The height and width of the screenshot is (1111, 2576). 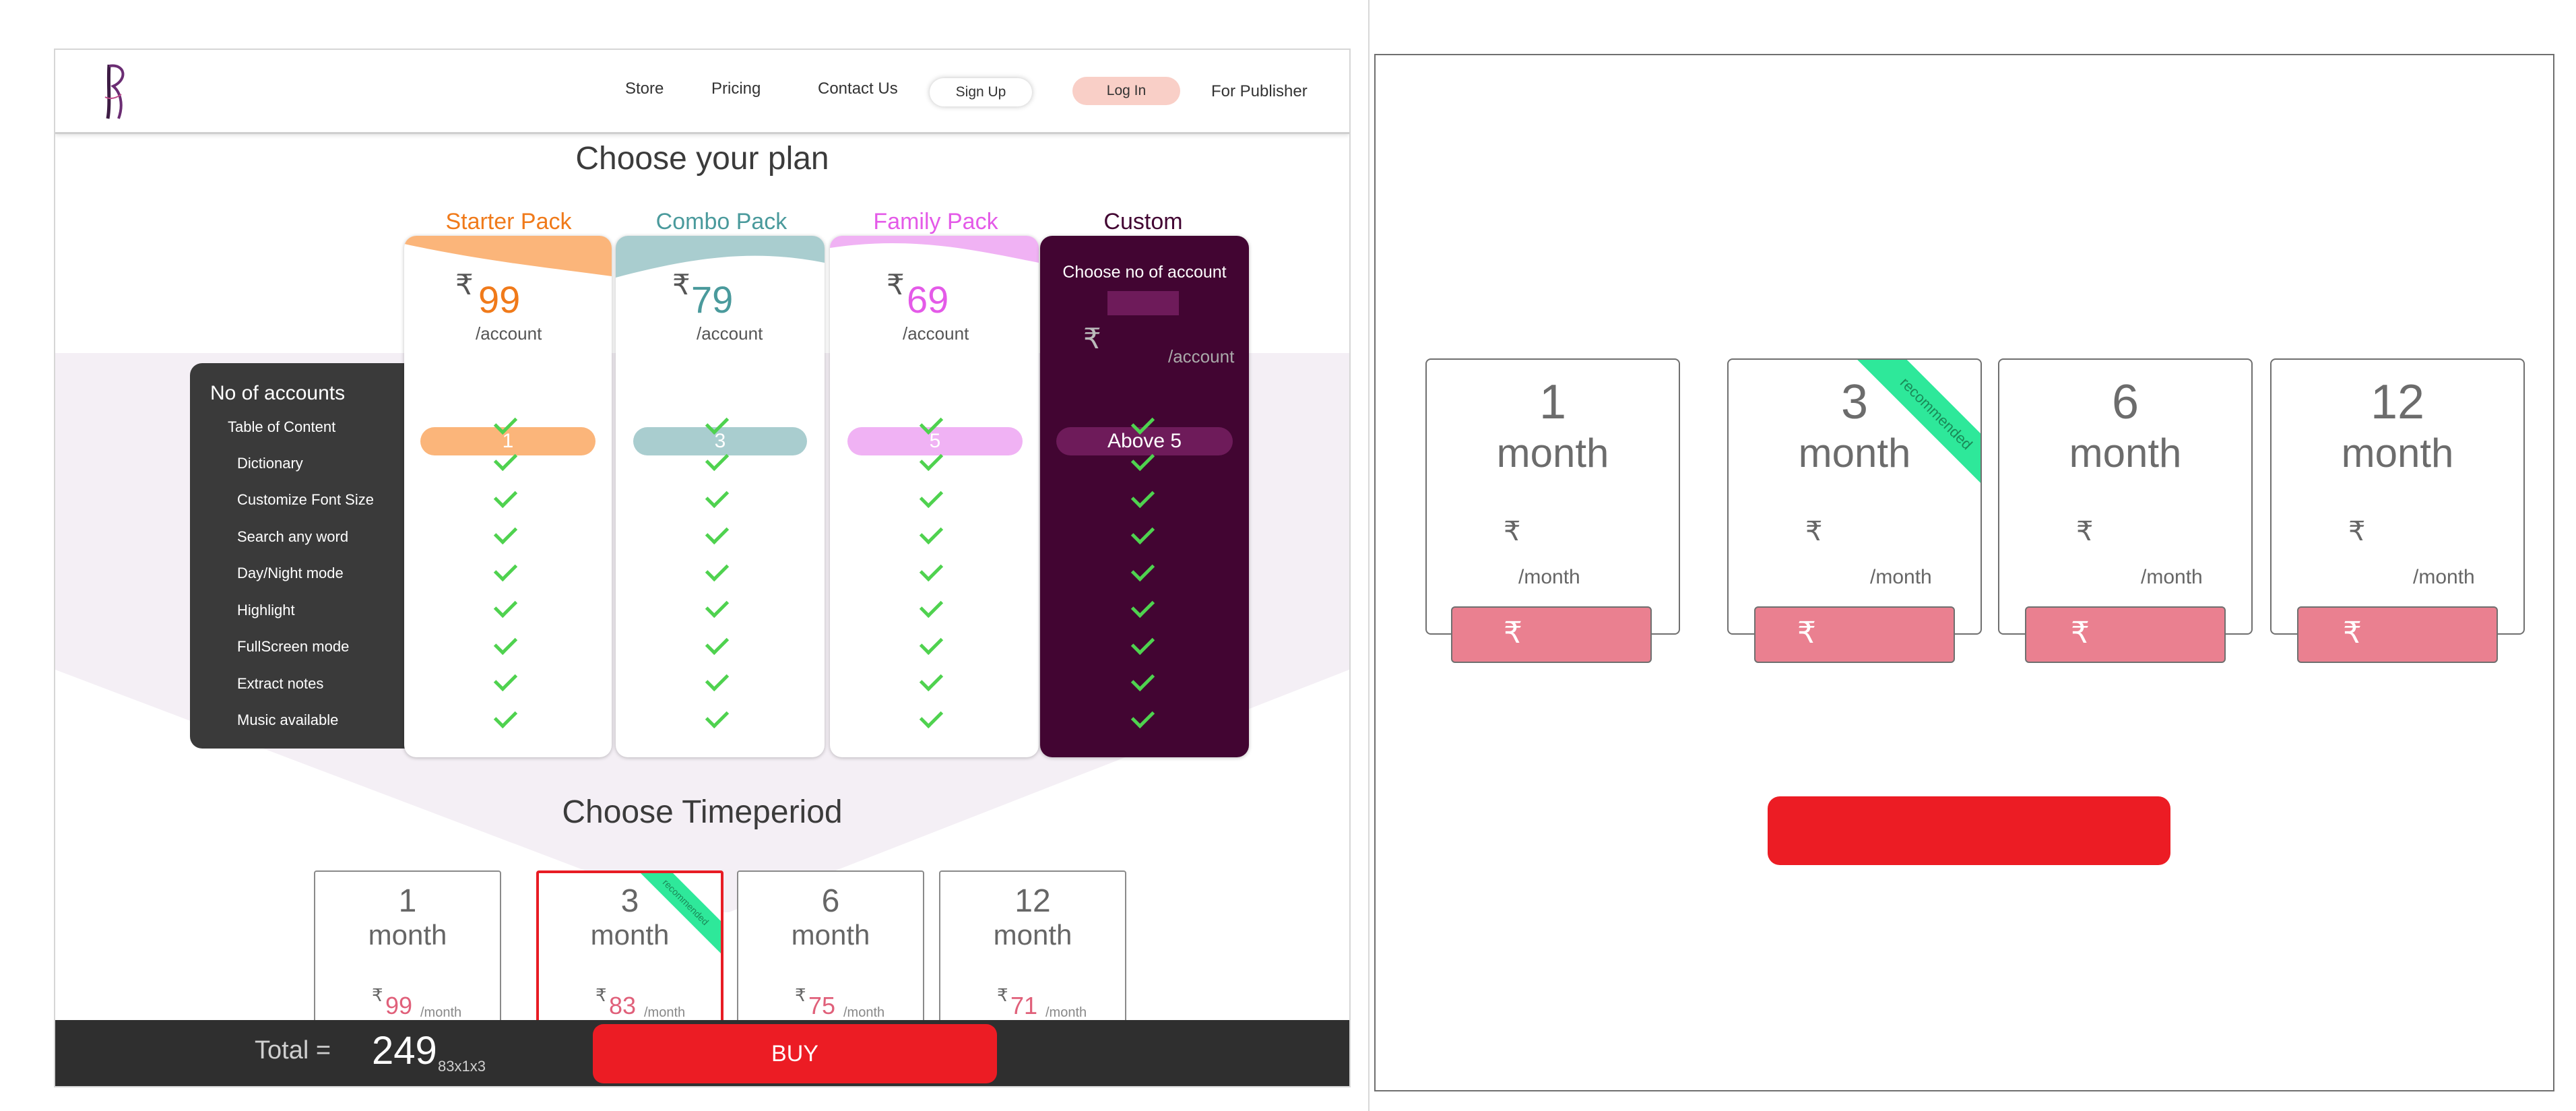 What do you see at coordinates (404, 1051) in the screenshot?
I see `total-value: 249` at bounding box center [404, 1051].